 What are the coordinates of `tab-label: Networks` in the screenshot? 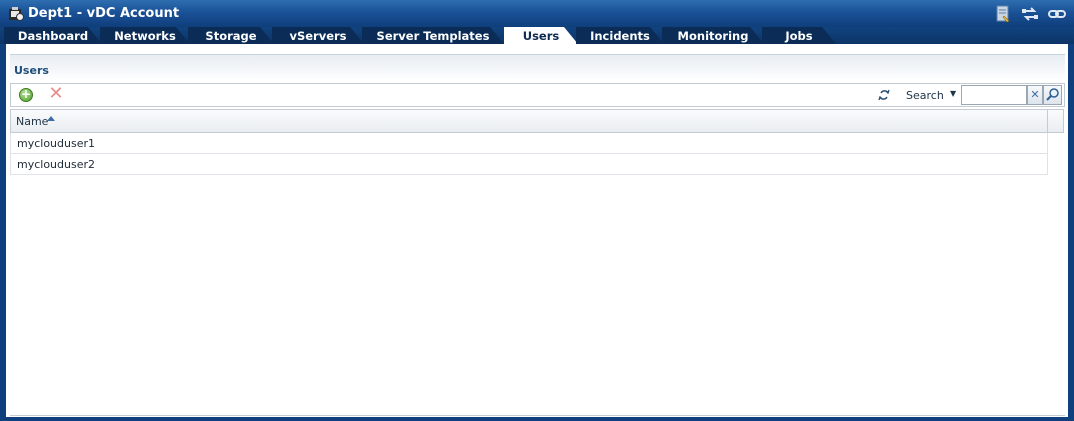 It's located at (145, 36).